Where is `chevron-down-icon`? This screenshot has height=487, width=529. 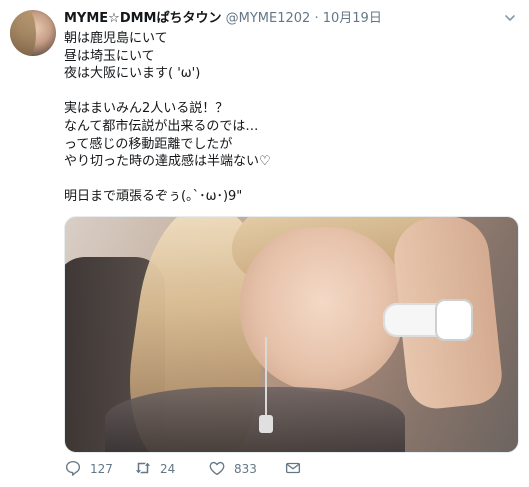 chevron-down-icon is located at coordinates (510, 17).